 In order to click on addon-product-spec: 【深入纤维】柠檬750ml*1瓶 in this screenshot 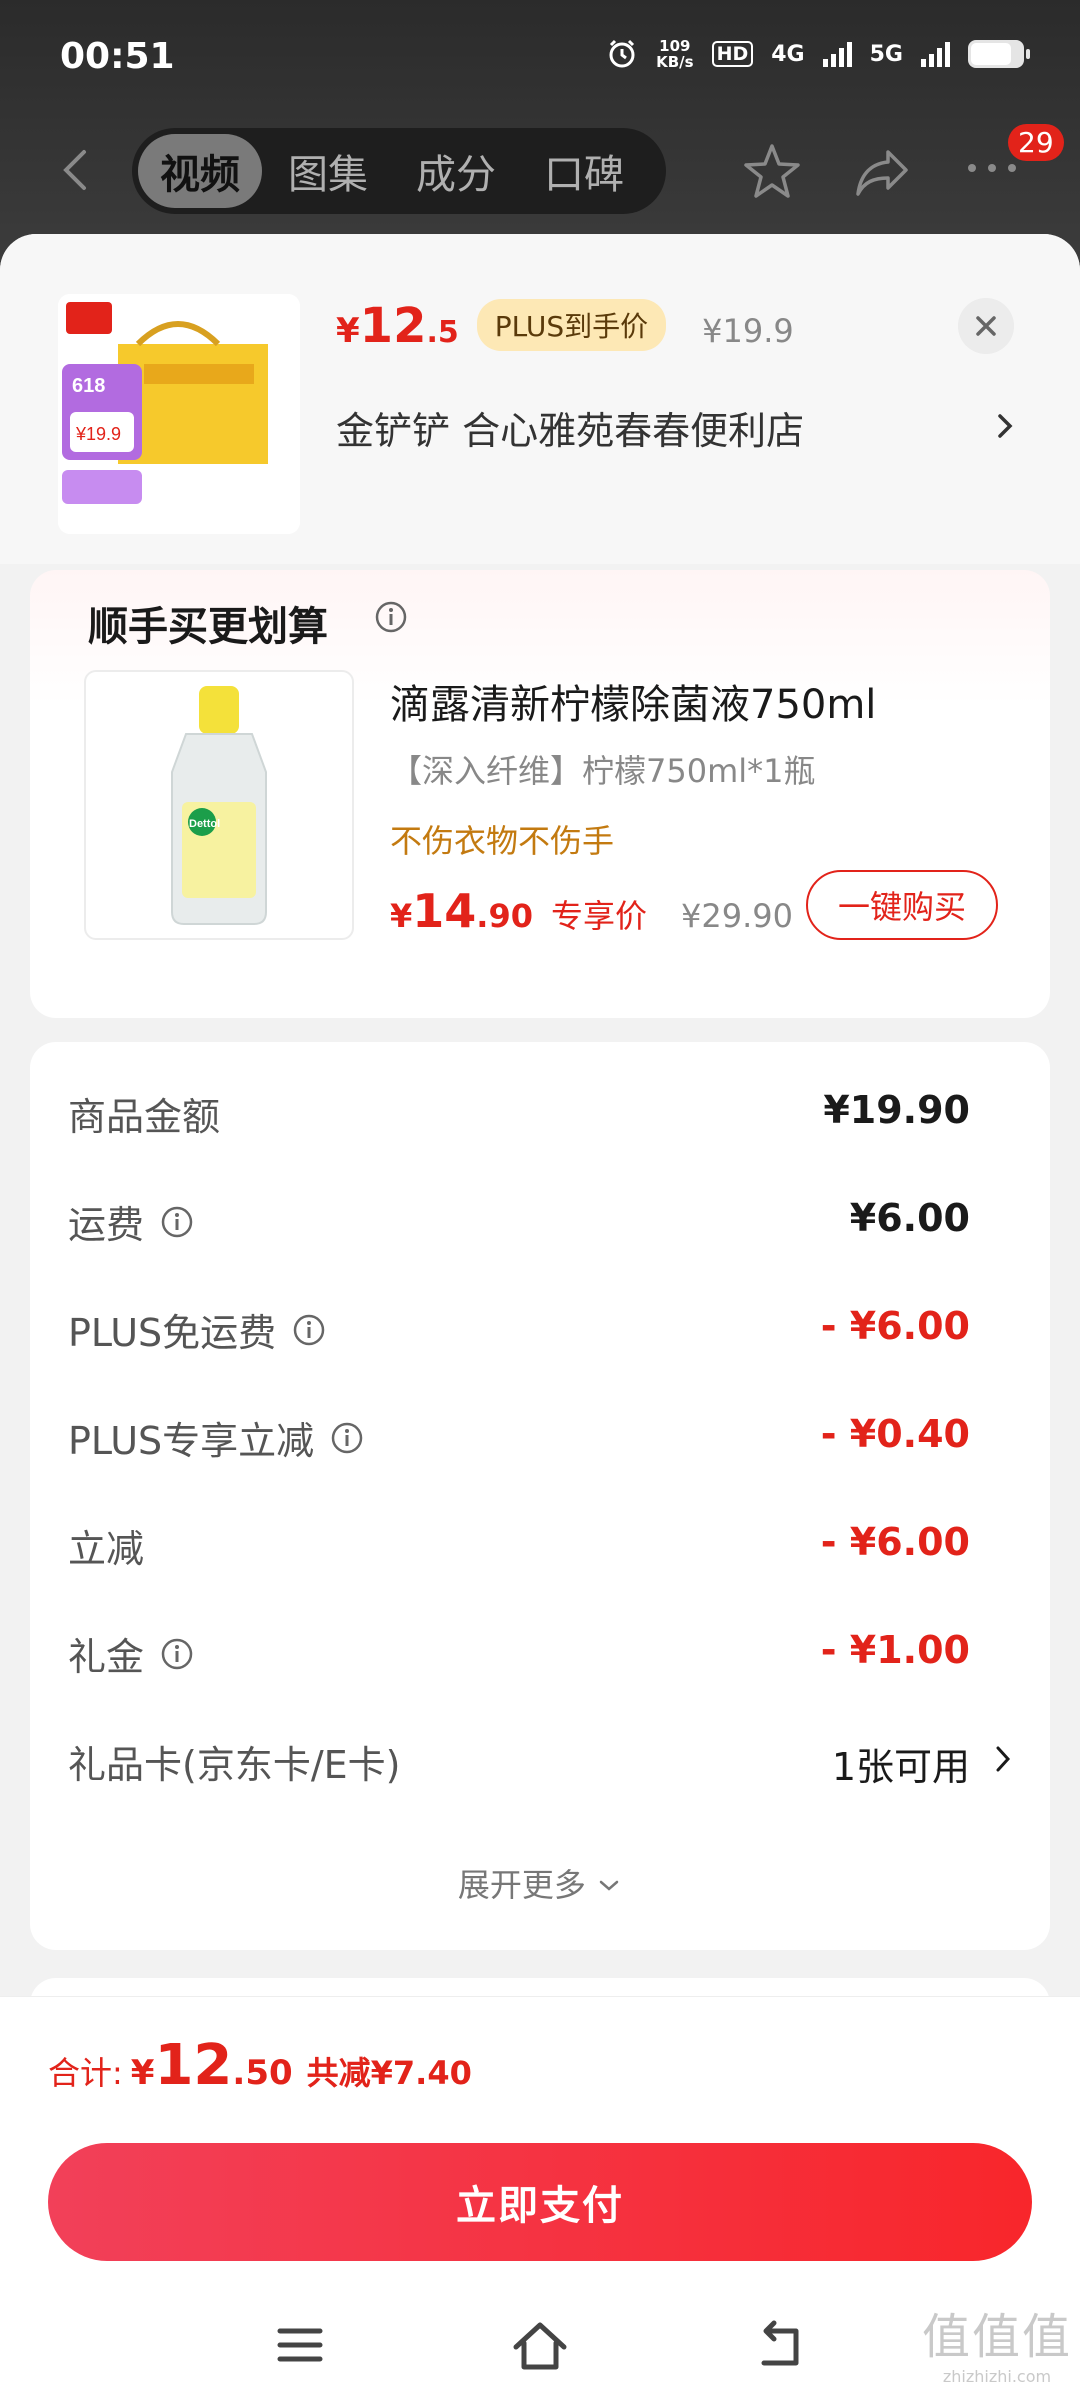, I will do `click(603, 771)`.